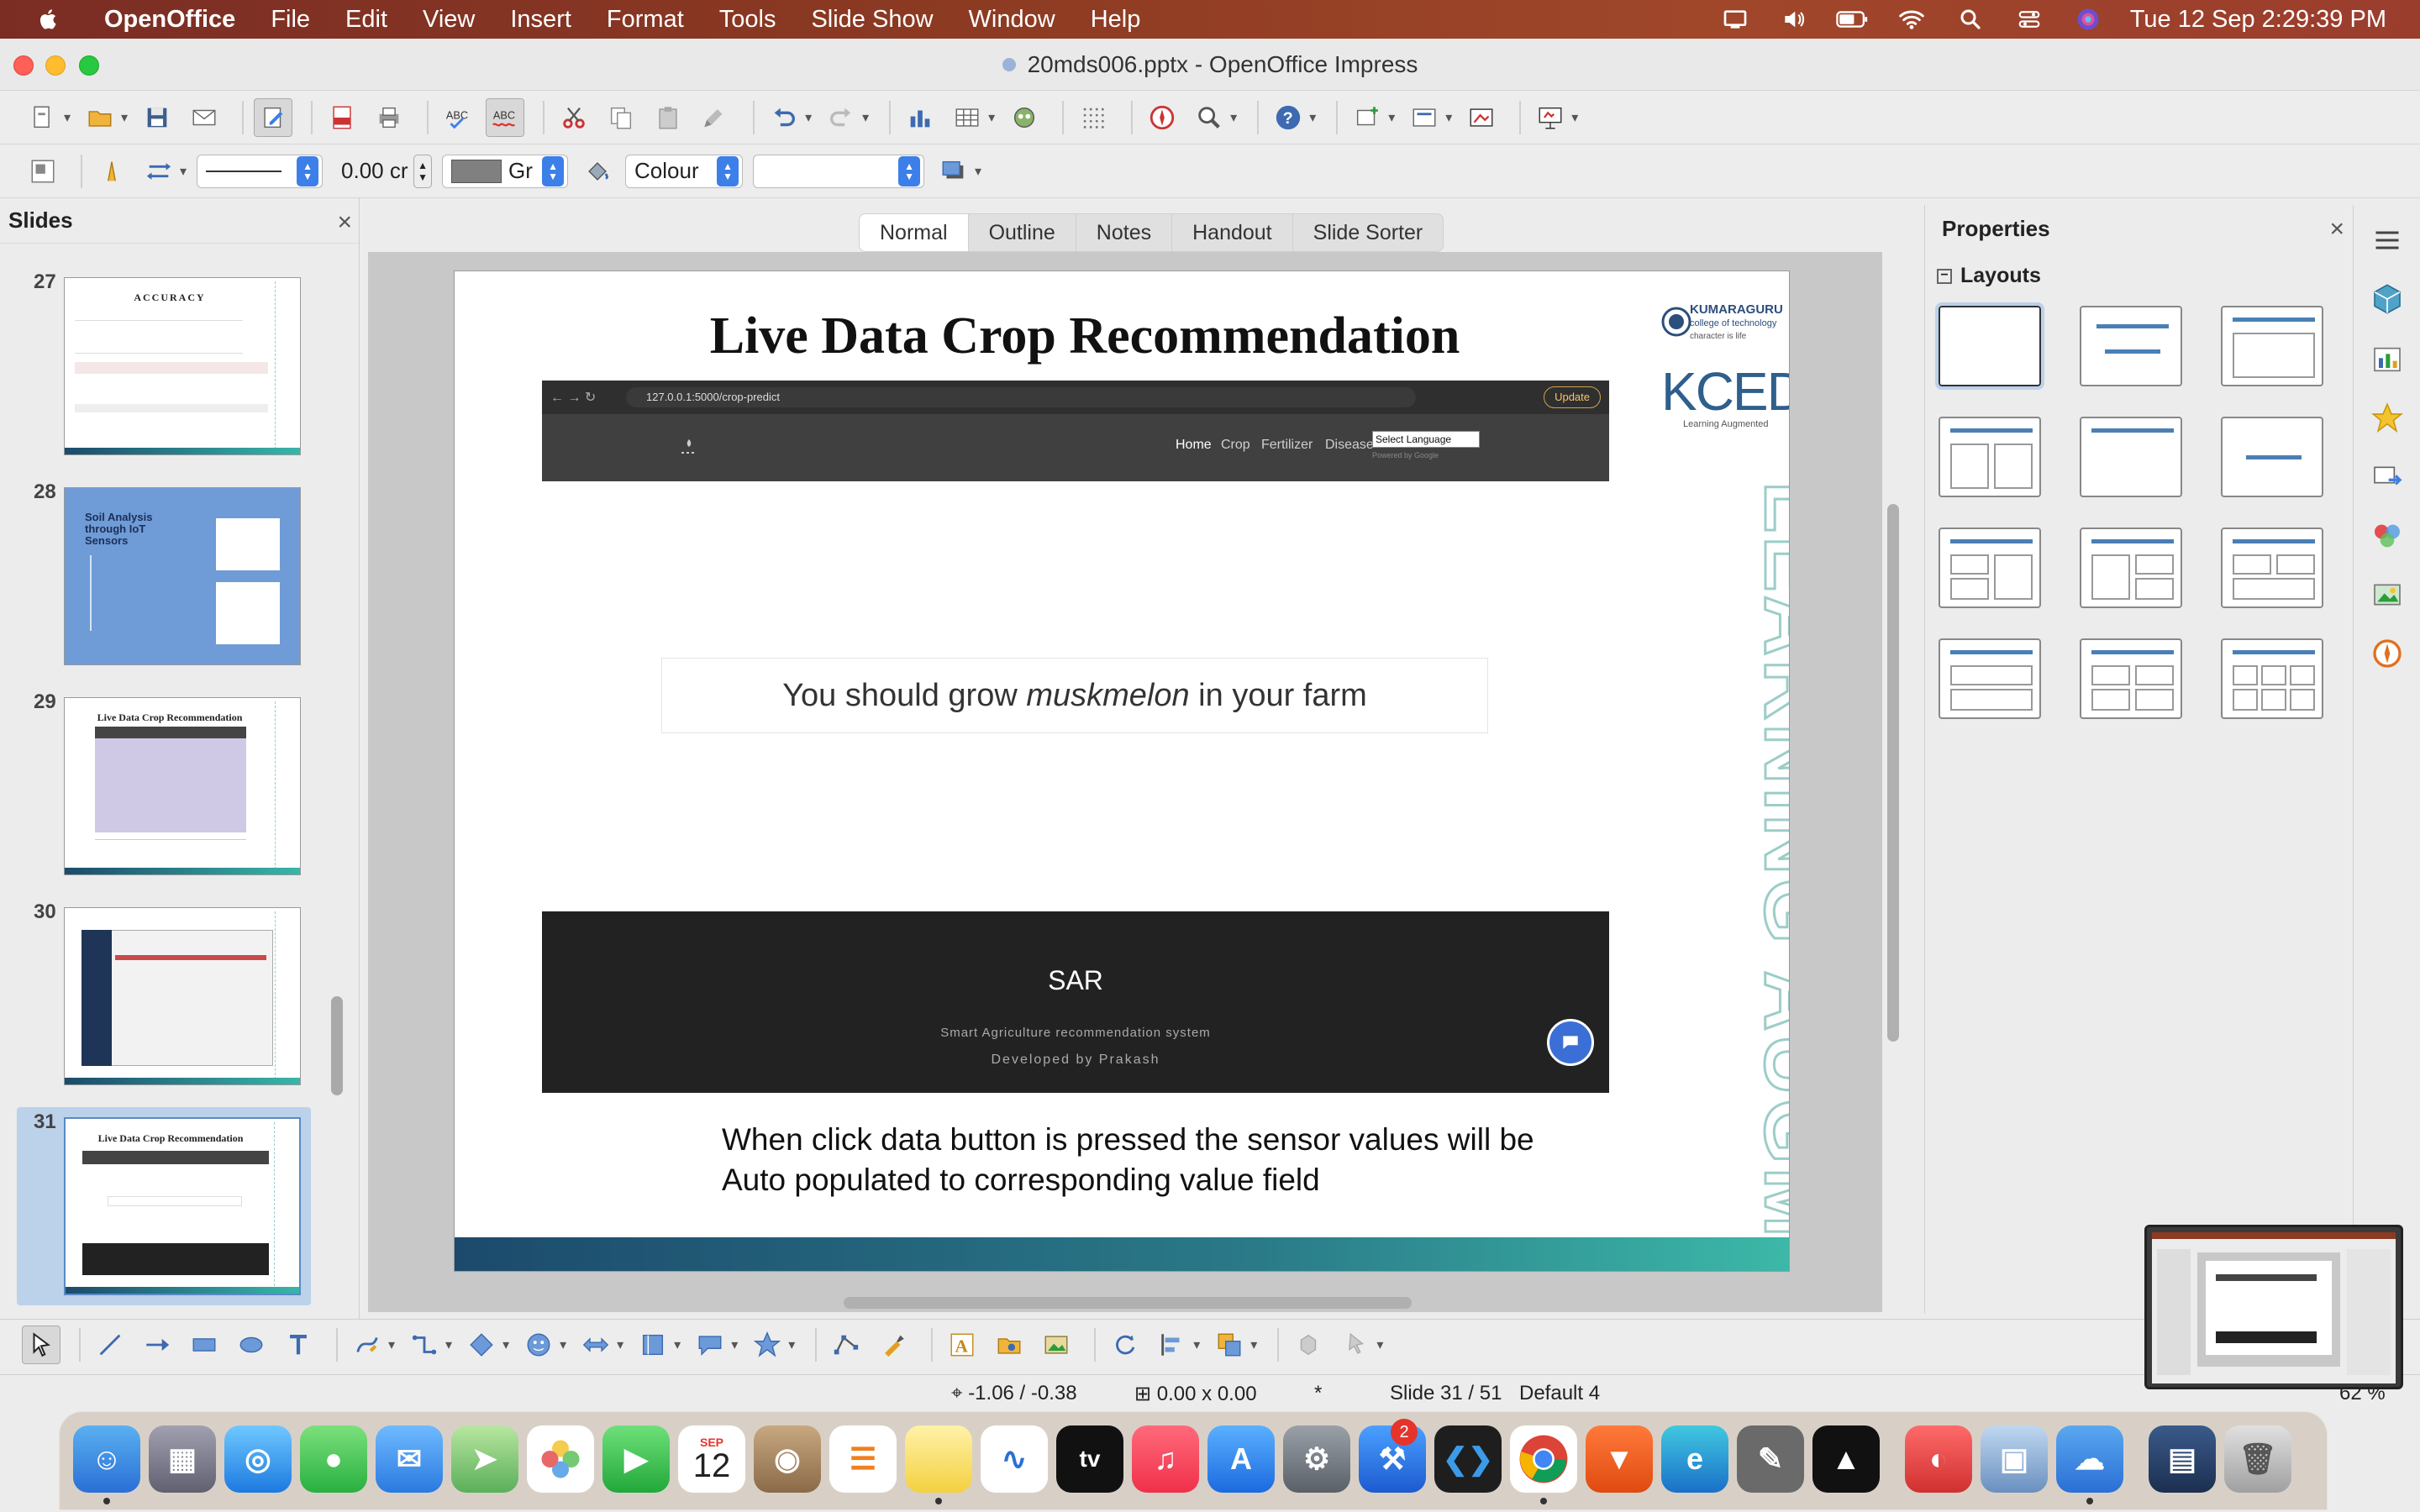 The height and width of the screenshot is (1512, 2420). What do you see at coordinates (55, 65) in the screenshot?
I see `window-minimize-button` at bounding box center [55, 65].